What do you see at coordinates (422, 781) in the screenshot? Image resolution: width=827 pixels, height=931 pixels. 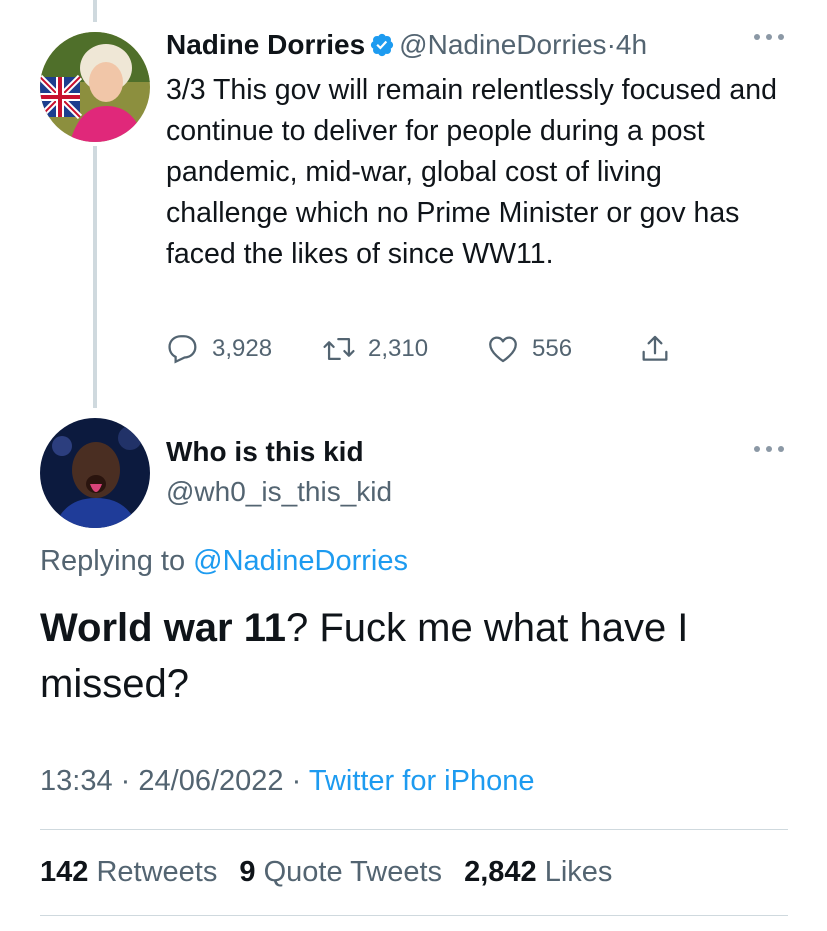 I see `tweet-source-link: Twitter for iPhone` at bounding box center [422, 781].